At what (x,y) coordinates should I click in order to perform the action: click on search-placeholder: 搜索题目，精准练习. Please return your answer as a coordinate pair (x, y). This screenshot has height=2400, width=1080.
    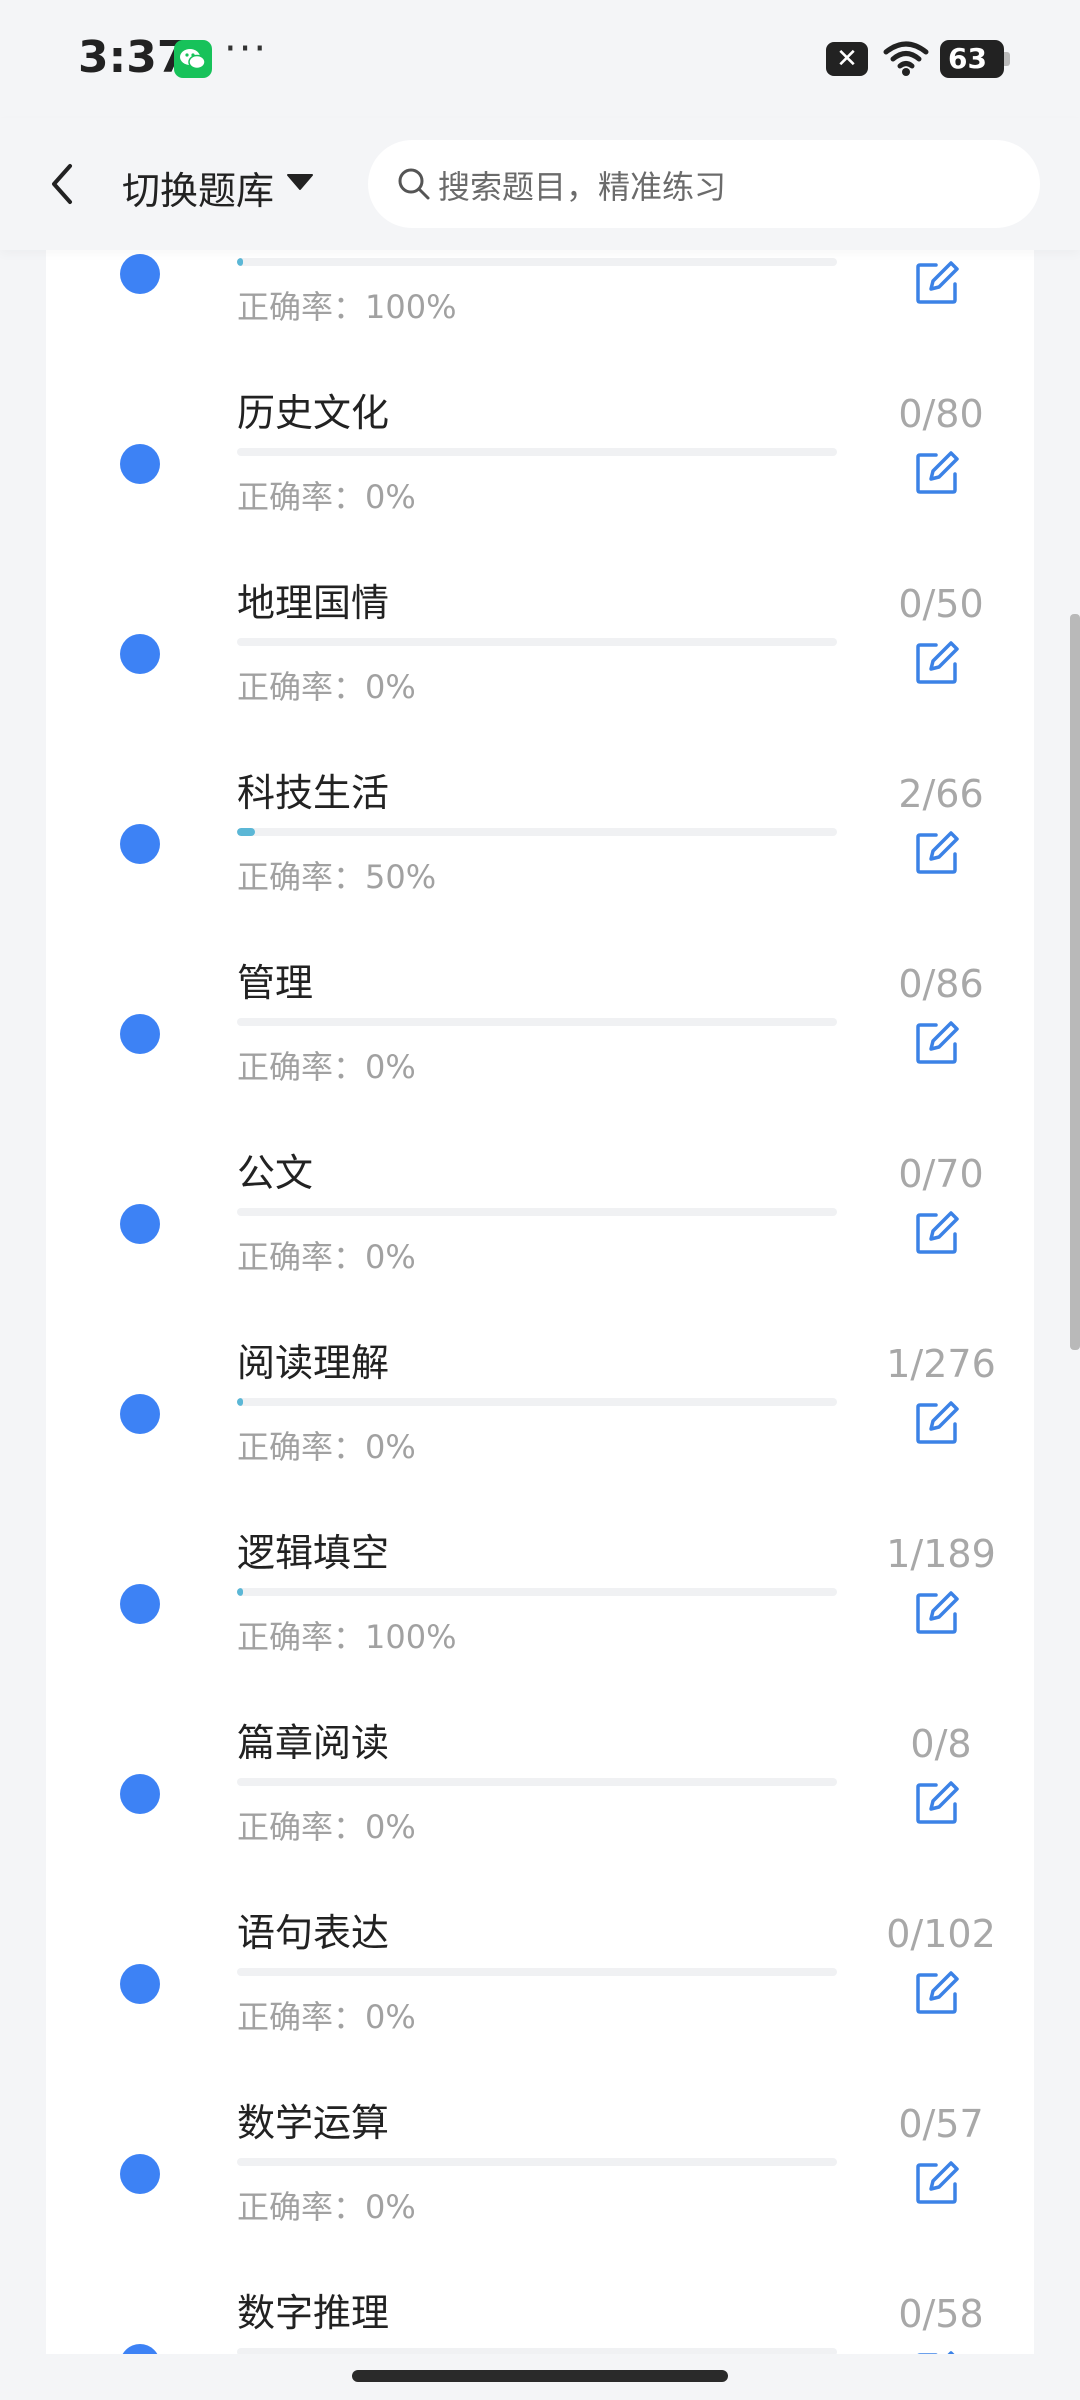
    Looking at the image, I should click on (582, 187).